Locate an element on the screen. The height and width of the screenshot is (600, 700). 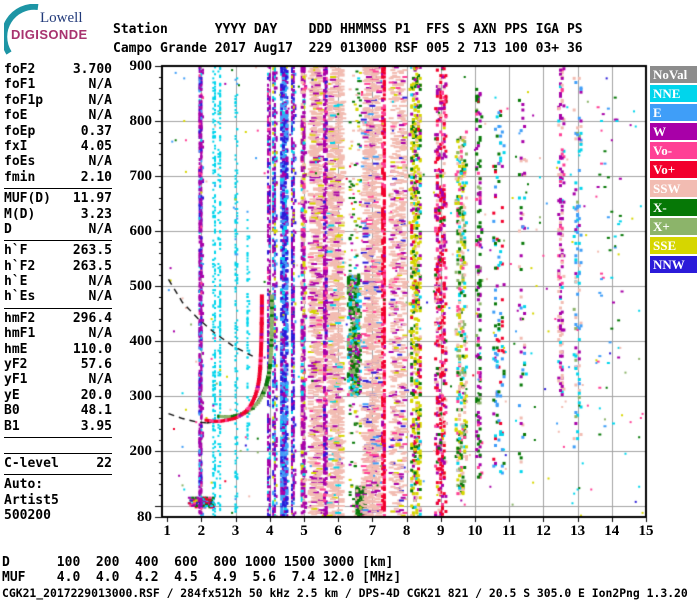
param-label: hmF2 is located at coordinates (20, 318).